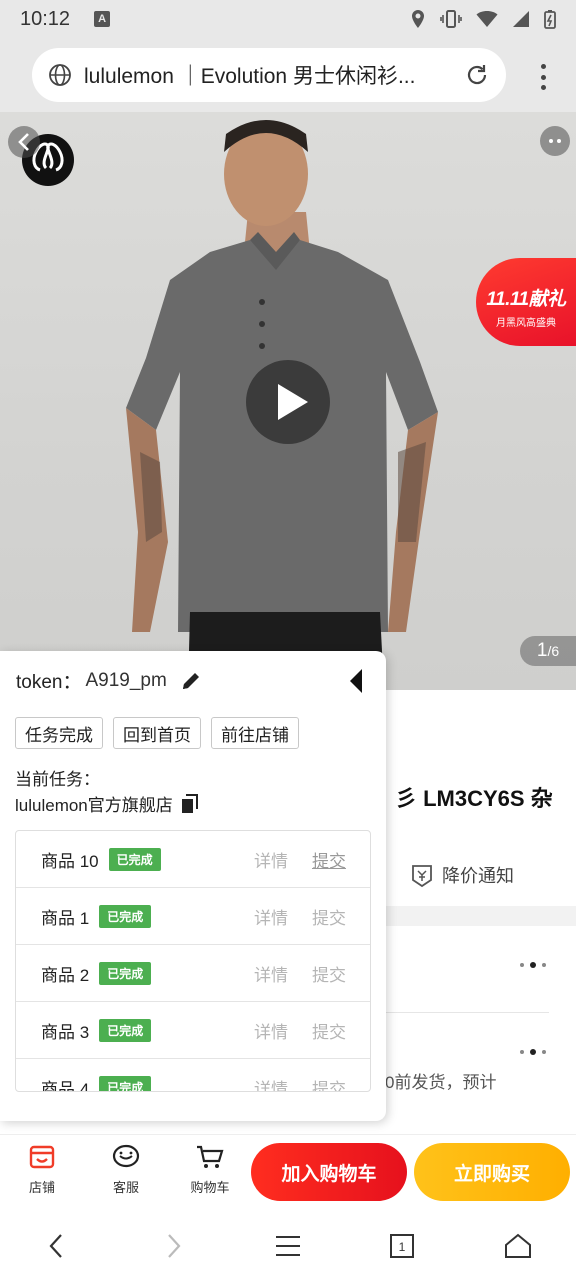 The width and height of the screenshot is (576, 1280). I want to click on list-item: 商品 3 已完成 详情 提交, so click(193, 1030).